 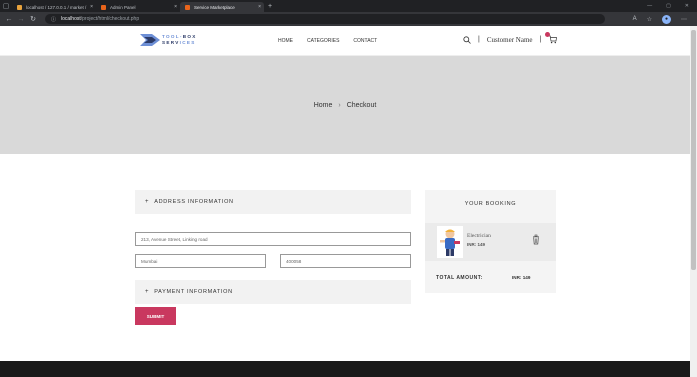 What do you see at coordinates (476, 244) in the screenshot?
I see `booking-item-price: INR: 149` at bounding box center [476, 244].